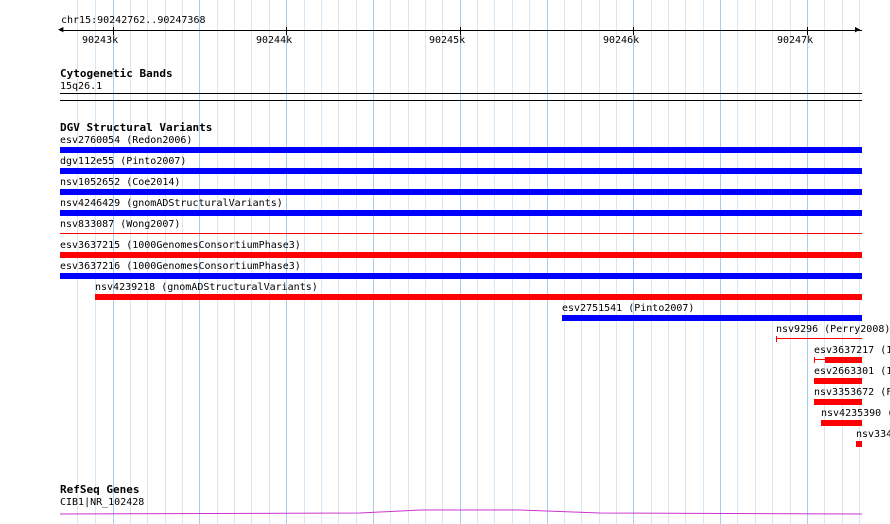 Image resolution: width=890 pixels, height=524 pixels. Describe the element at coordinates (136, 128) in the screenshot. I see `dgv-track-title: DGV Structural Variants` at that location.